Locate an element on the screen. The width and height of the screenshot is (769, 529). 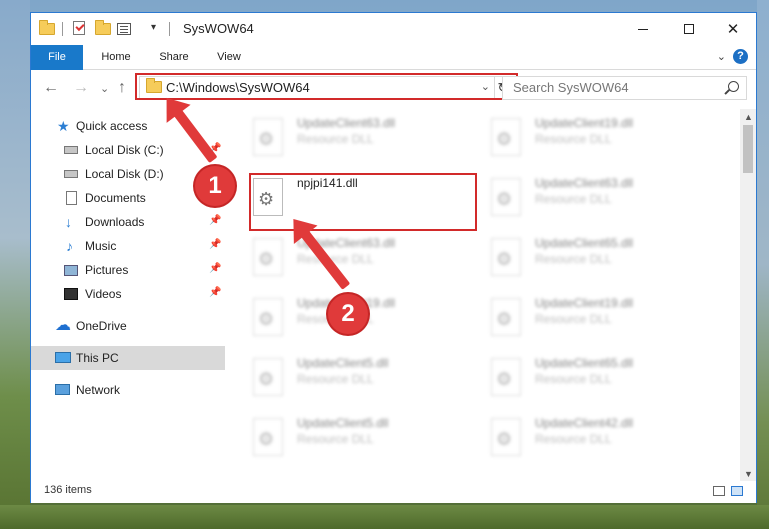
tab-share: Share is located at coordinates (174, 57).